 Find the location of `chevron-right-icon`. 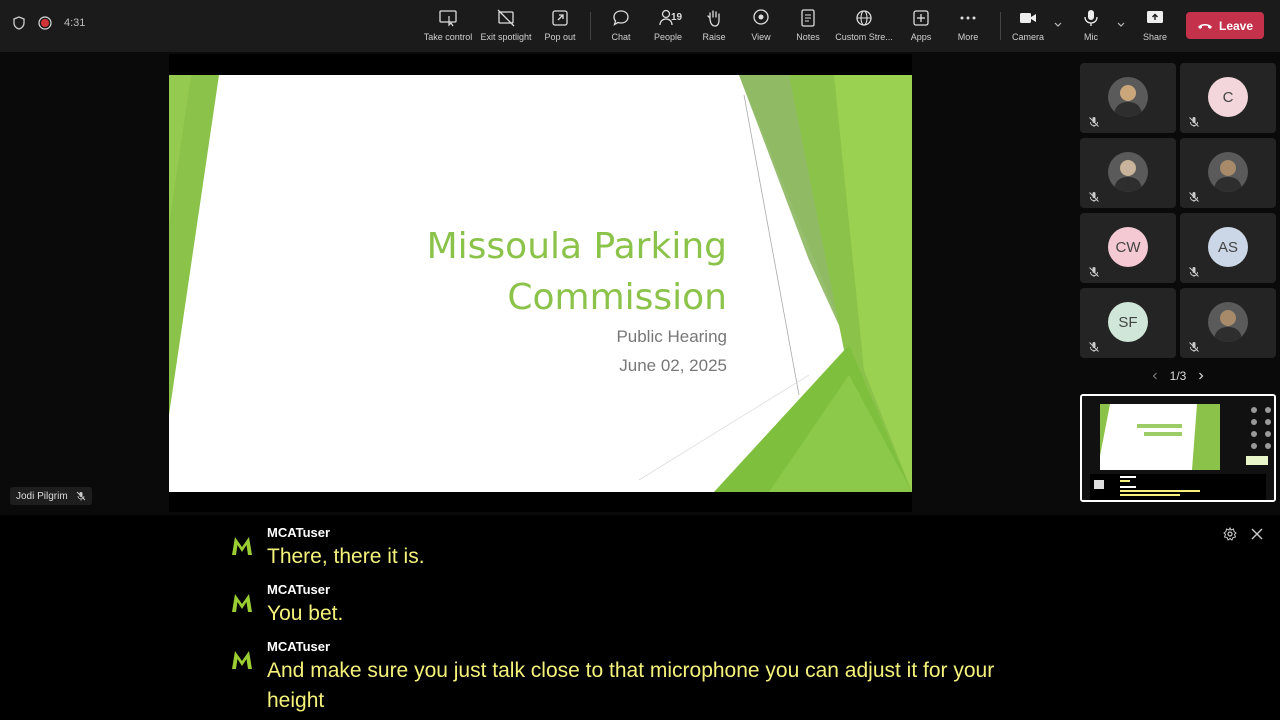

chevron-right-icon is located at coordinates (1201, 376).